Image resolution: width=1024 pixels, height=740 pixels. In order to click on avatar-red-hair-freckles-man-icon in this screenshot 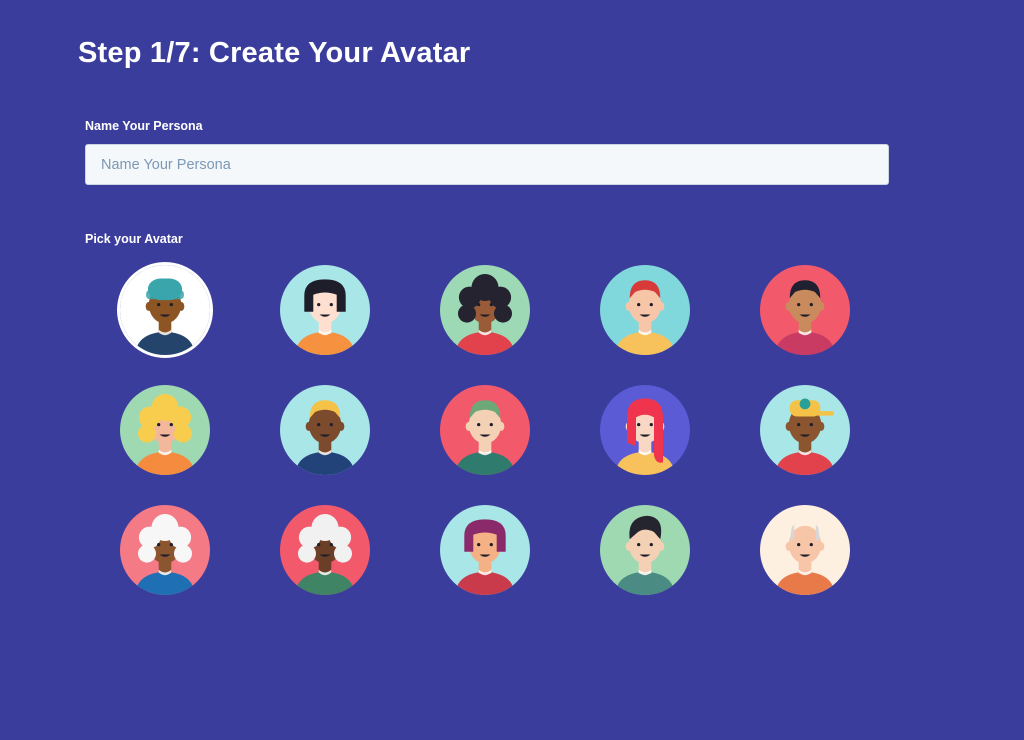, I will do `click(645, 310)`.